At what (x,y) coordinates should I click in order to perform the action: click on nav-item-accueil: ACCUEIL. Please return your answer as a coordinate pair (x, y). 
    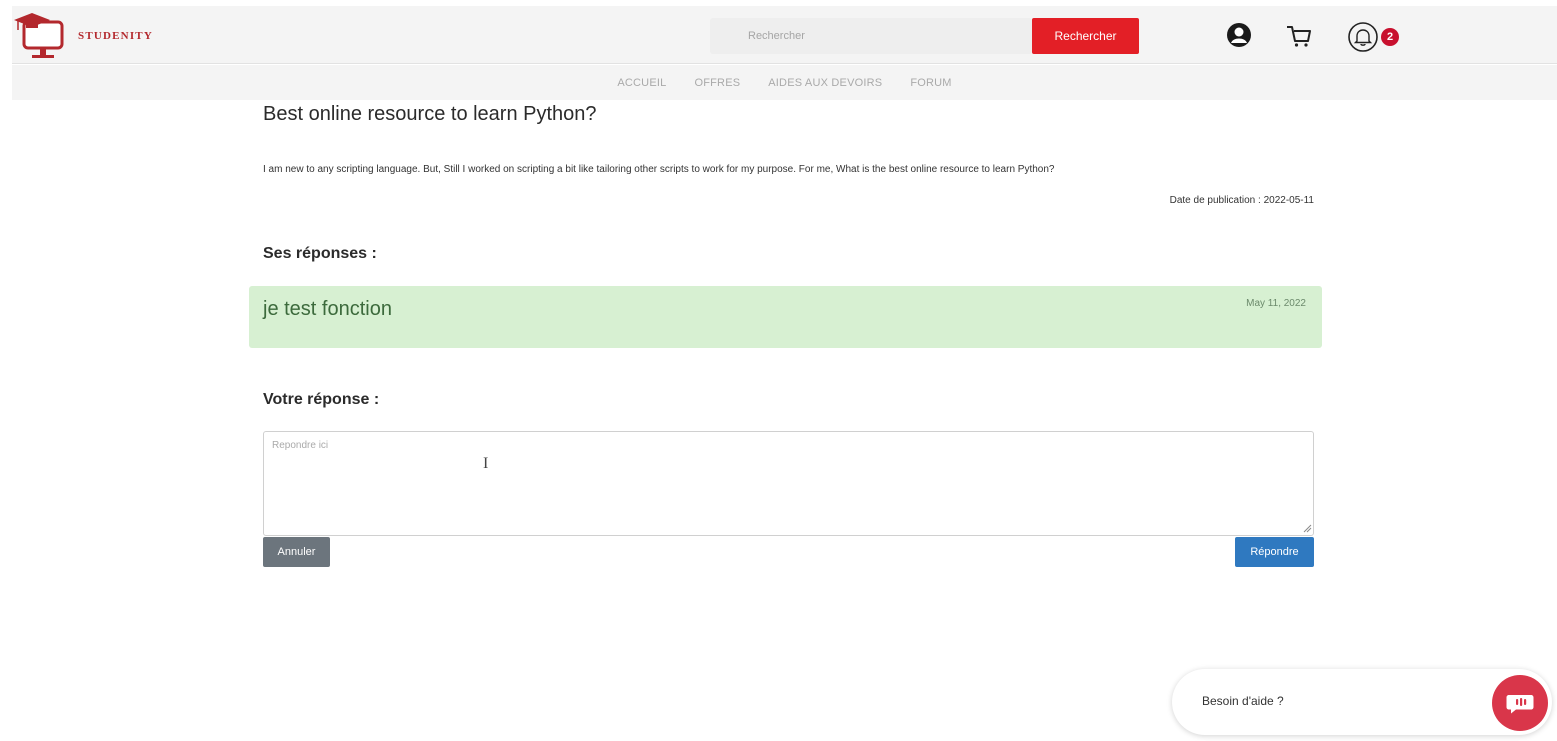
    Looking at the image, I should click on (641, 83).